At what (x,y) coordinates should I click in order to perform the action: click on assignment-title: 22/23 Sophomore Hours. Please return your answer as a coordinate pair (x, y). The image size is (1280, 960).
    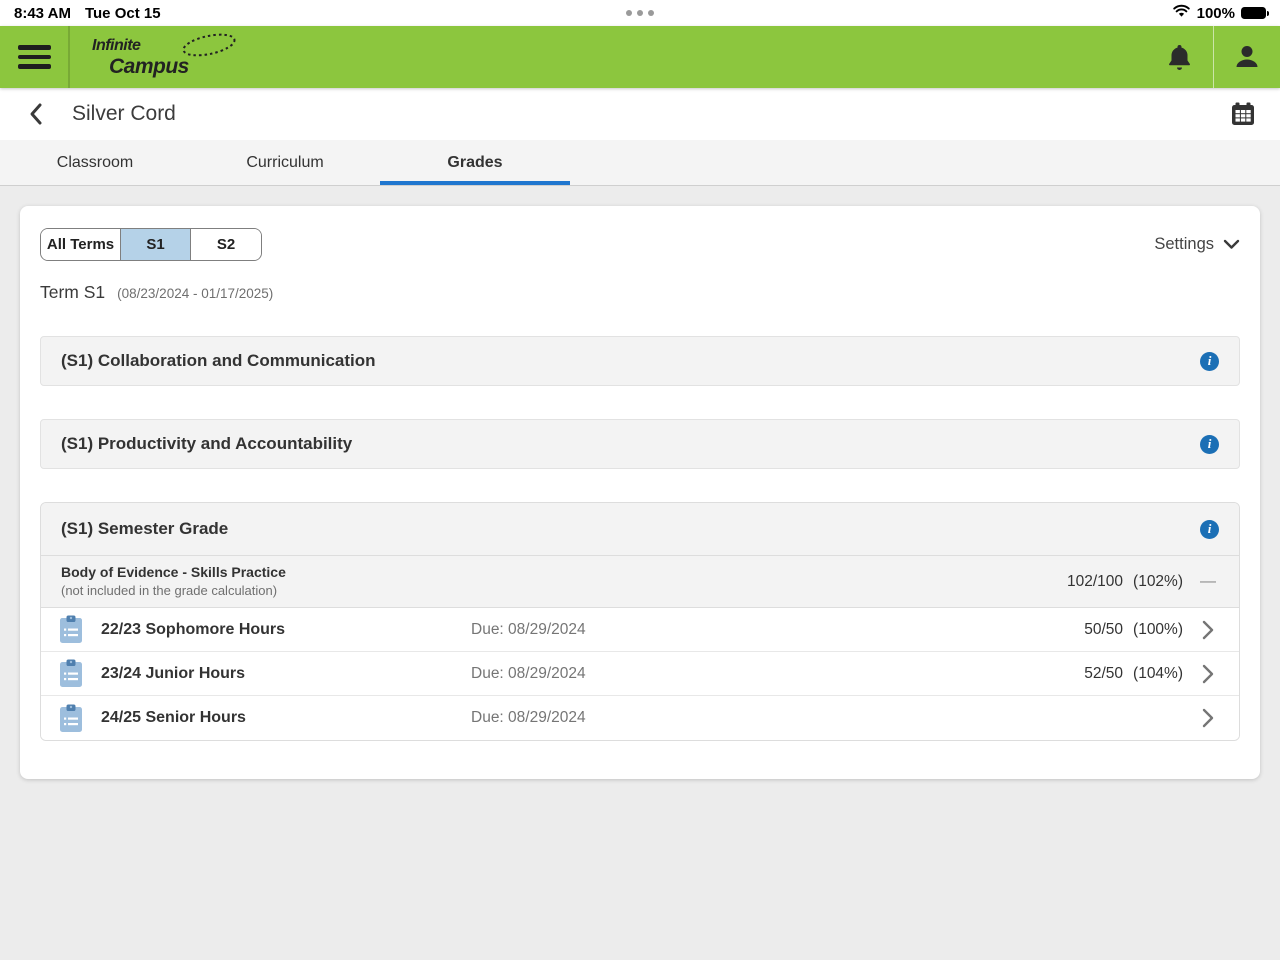
    Looking at the image, I should click on (193, 629).